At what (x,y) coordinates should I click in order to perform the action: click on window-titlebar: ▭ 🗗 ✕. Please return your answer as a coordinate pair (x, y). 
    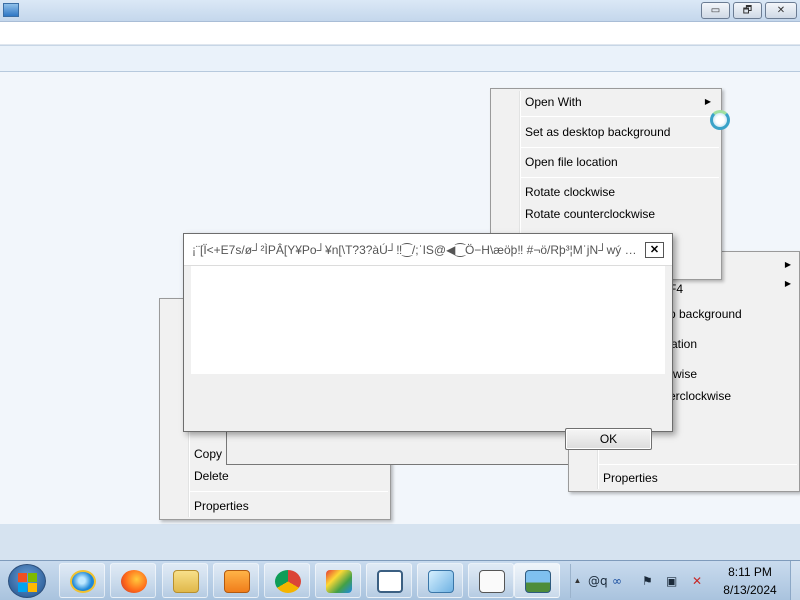
    Looking at the image, I should click on (400, 11).